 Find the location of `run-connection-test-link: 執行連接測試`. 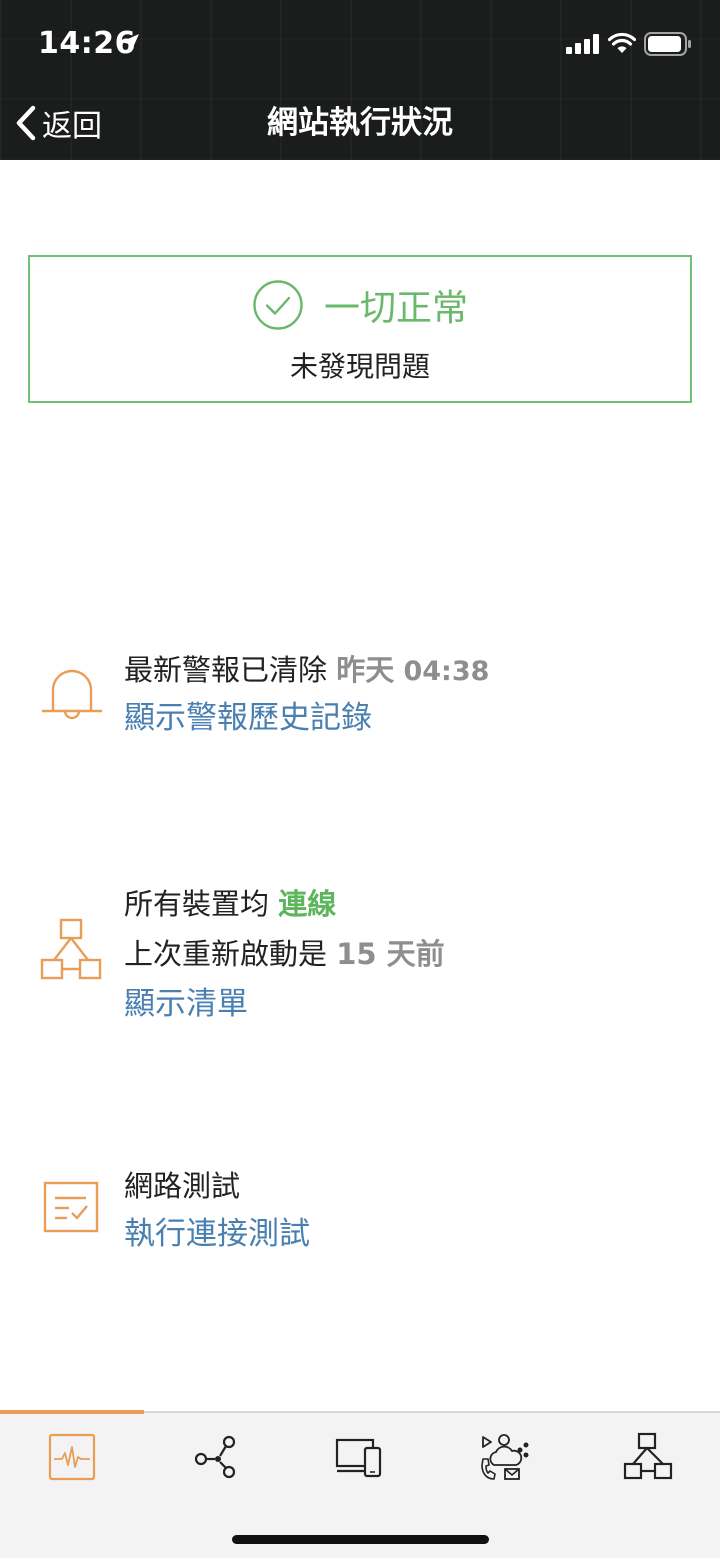

run-connection-test-link: 執行連接測試 is located at coordinates (217, 1234).